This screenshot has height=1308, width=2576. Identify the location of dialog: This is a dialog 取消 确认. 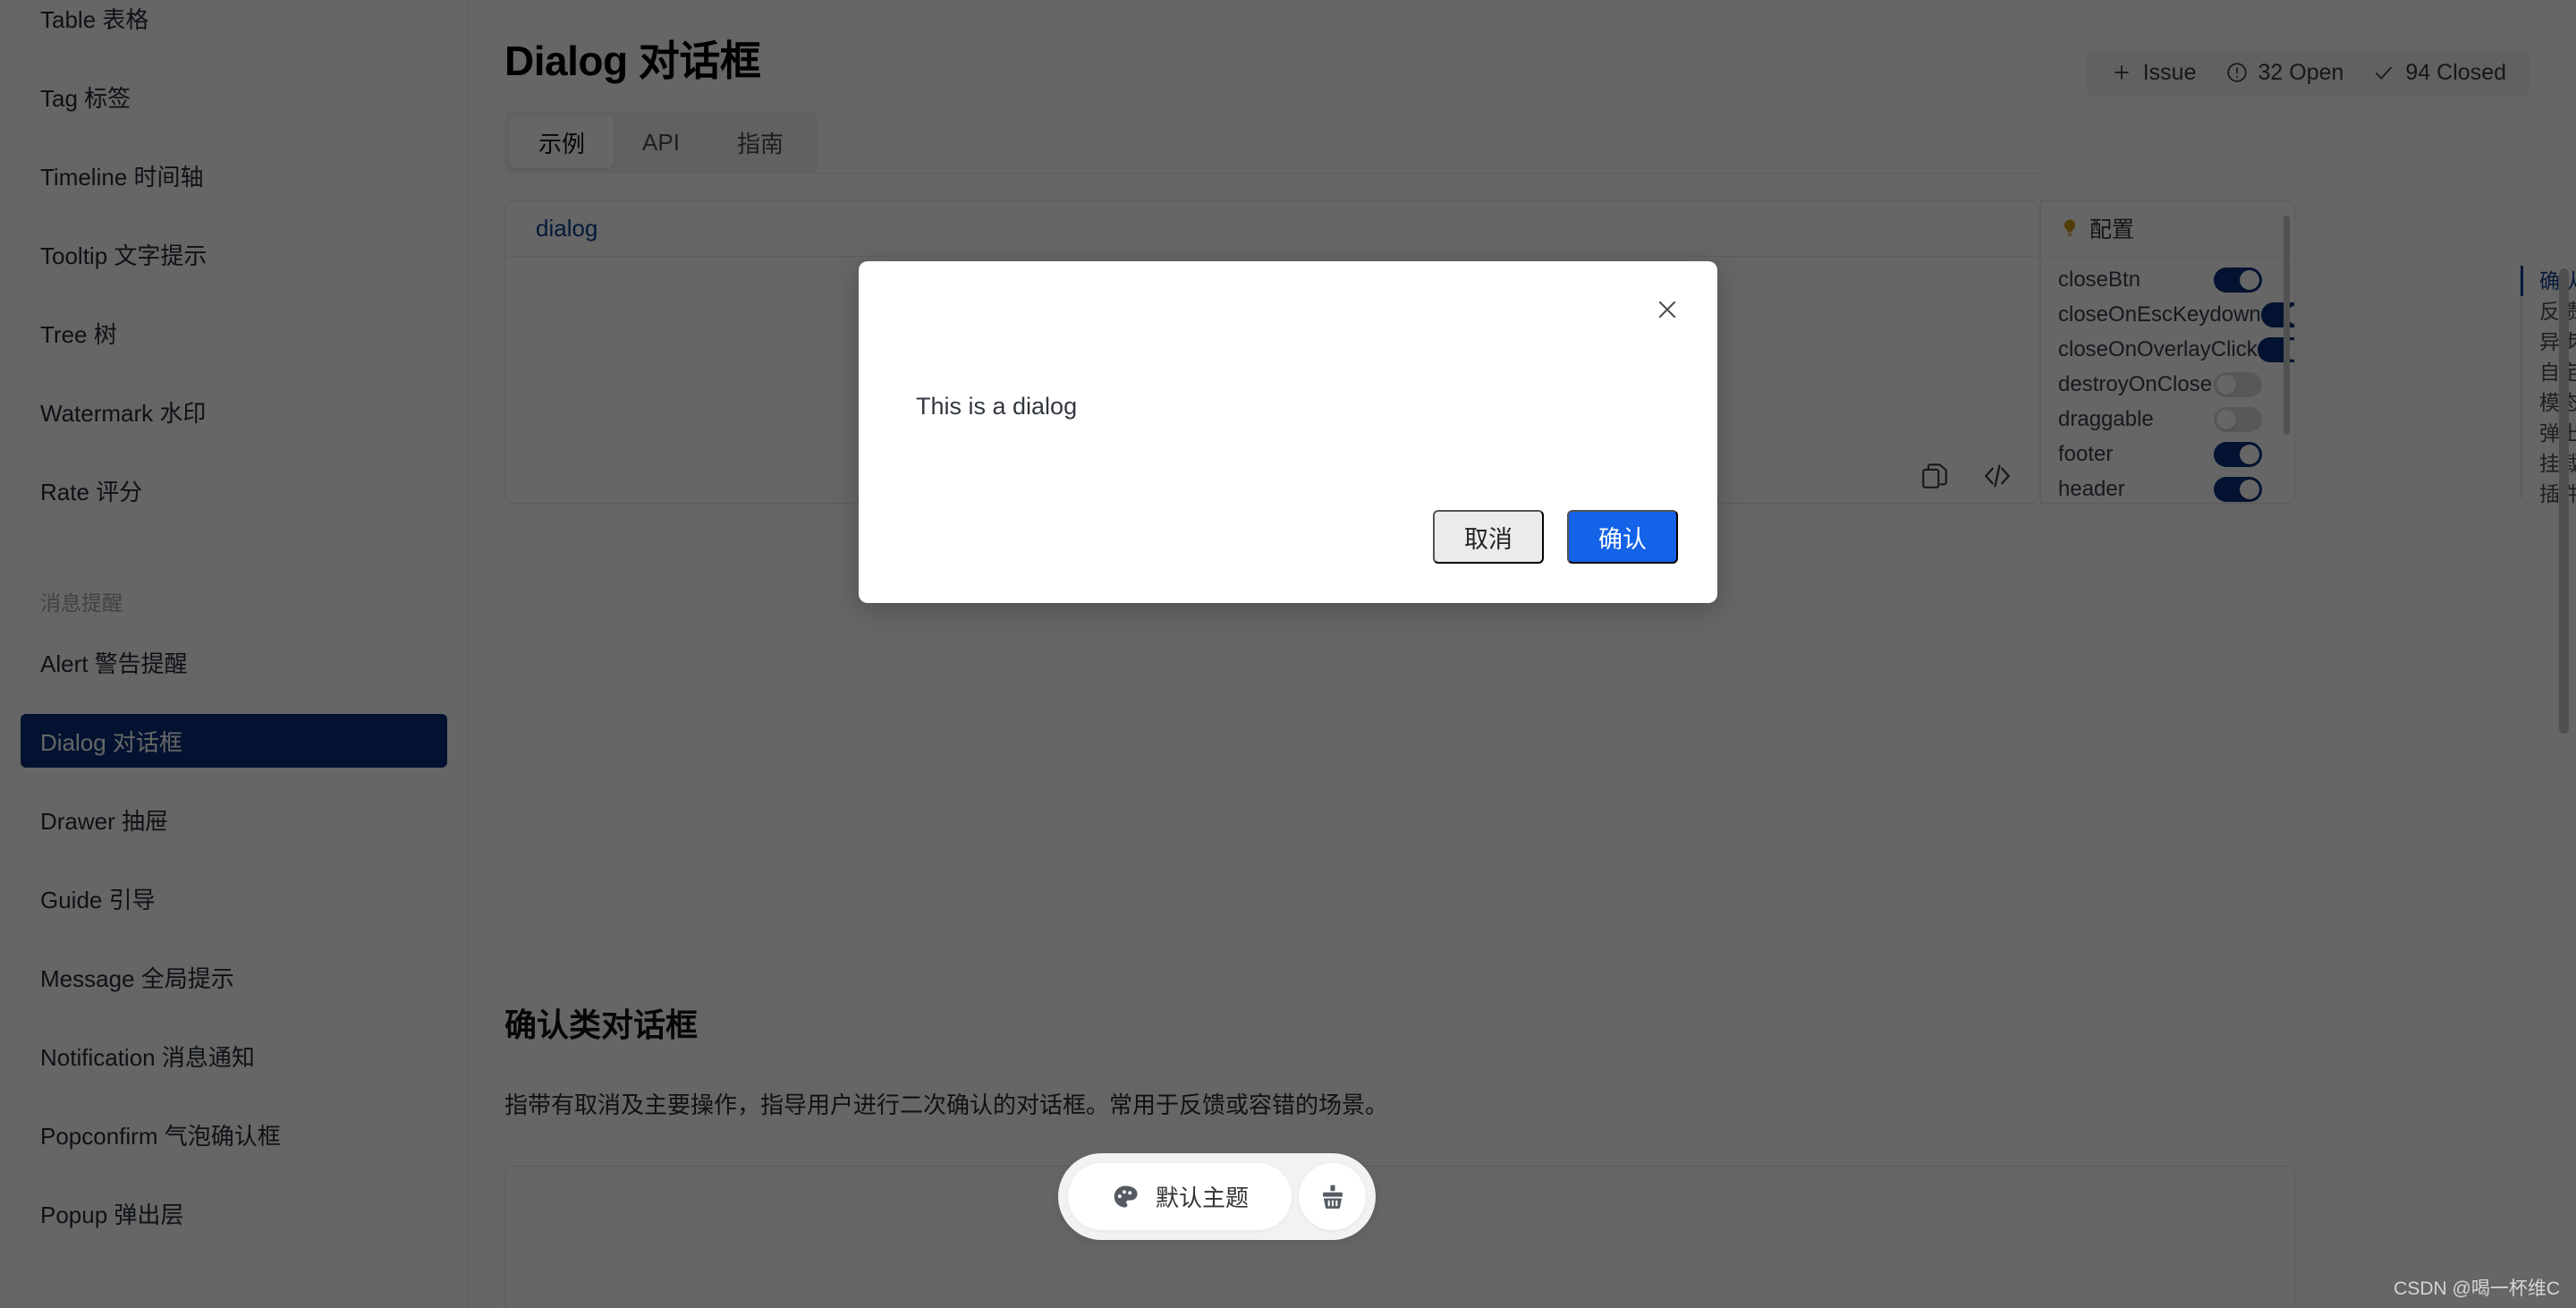
(1288, 432).